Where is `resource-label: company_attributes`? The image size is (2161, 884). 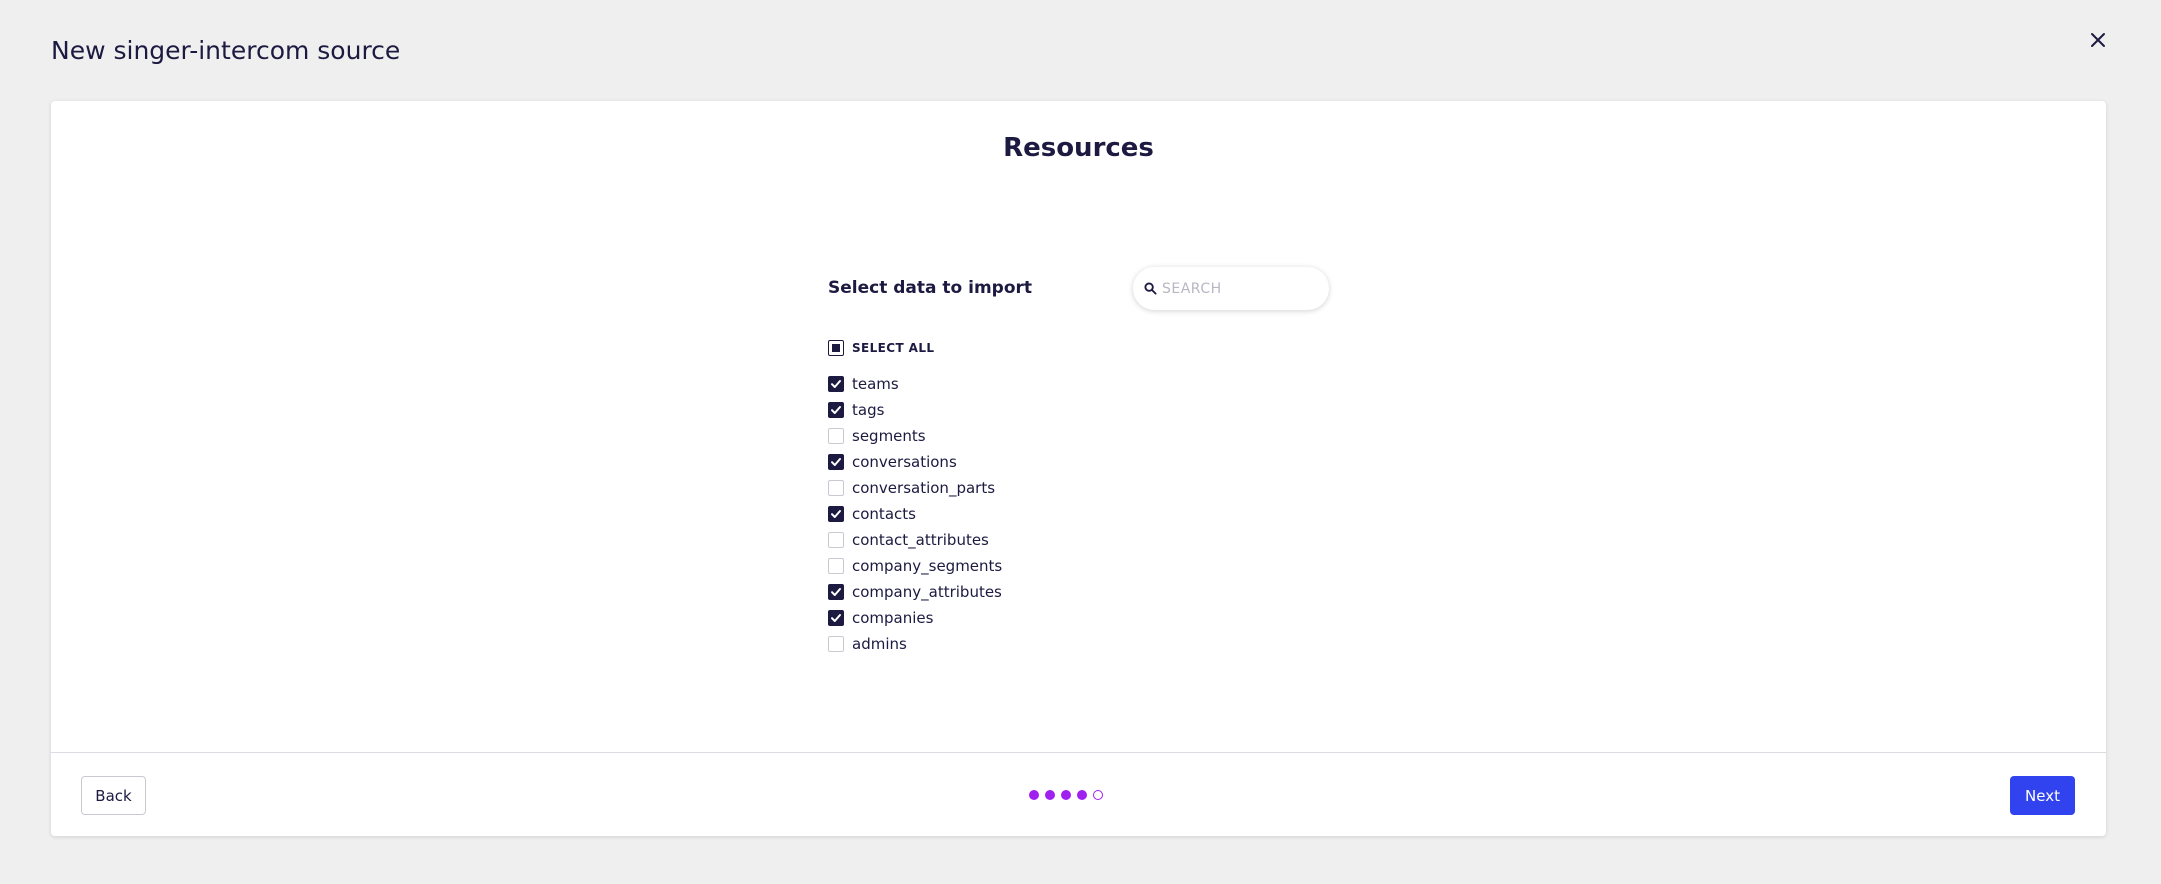
resource-label: company_attributes is located at coordinates (927, 592).